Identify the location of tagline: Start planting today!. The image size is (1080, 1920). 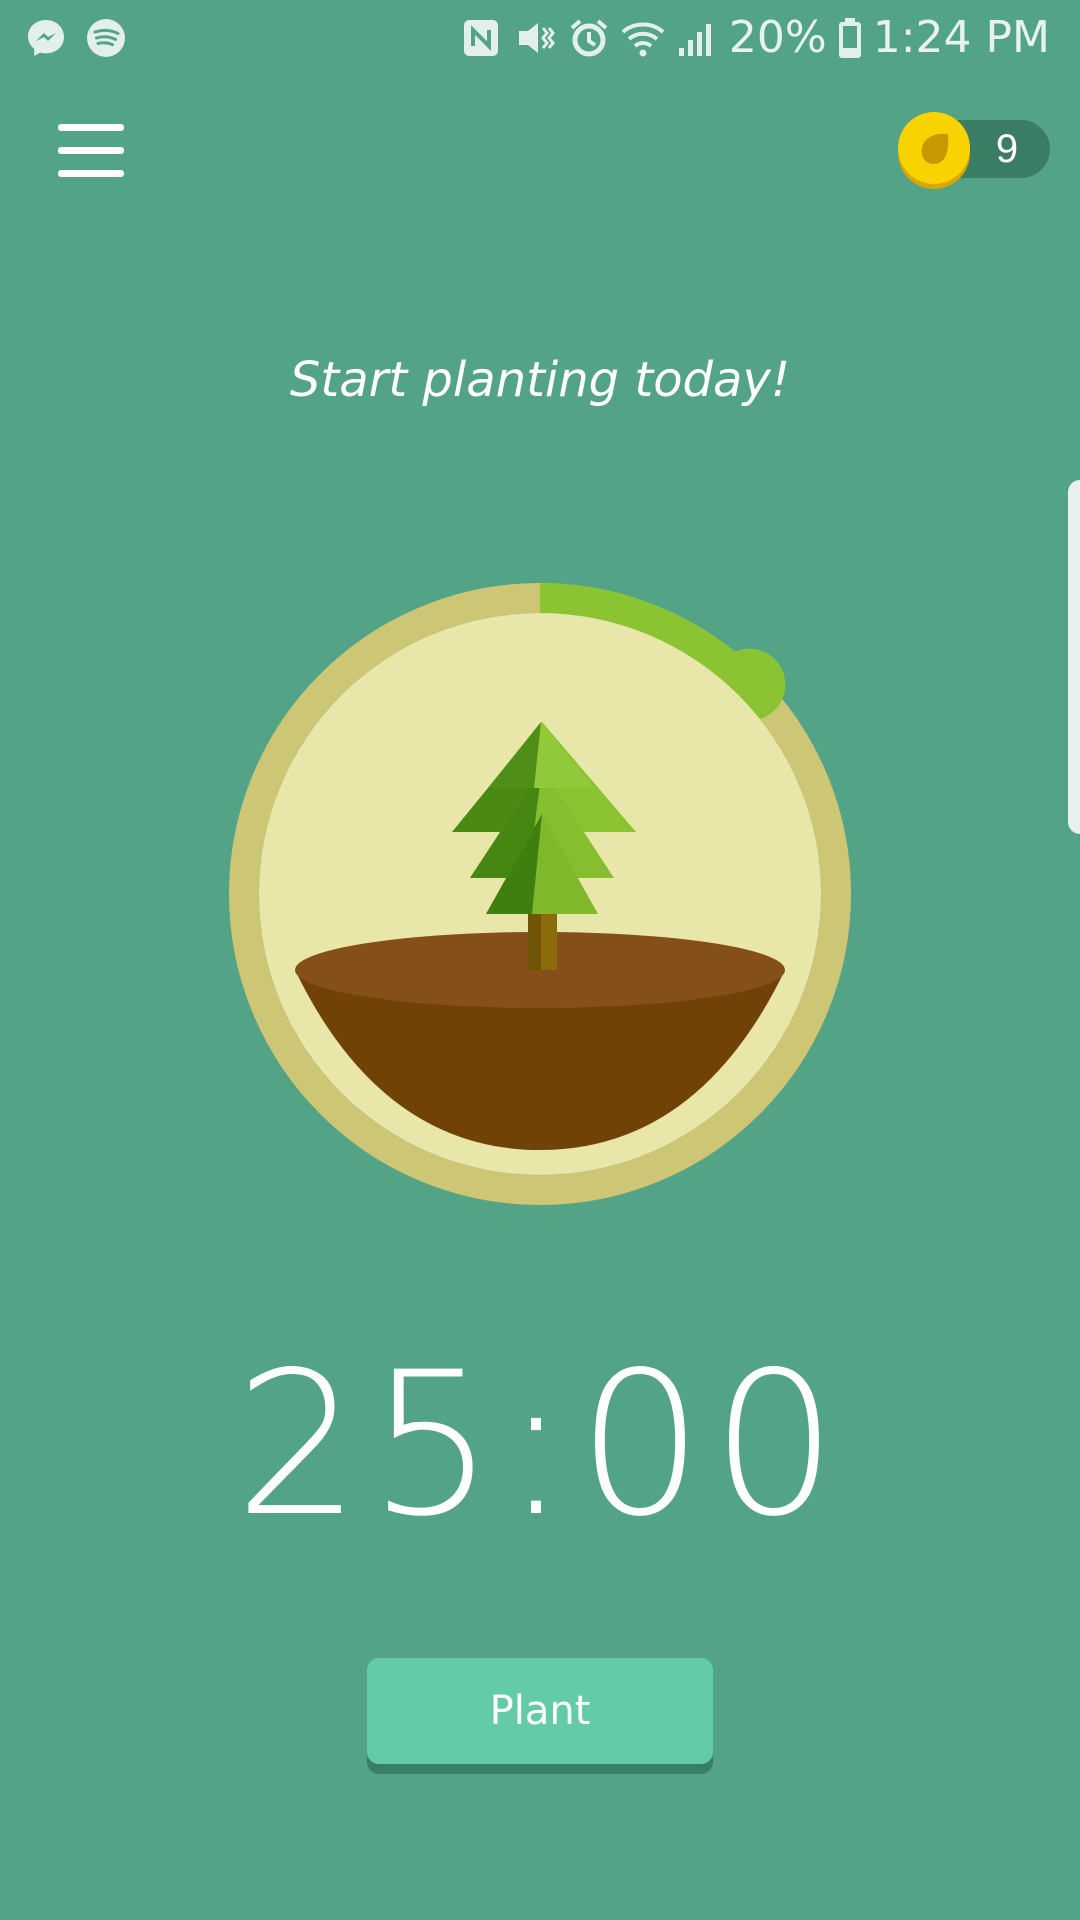
(540, 380).